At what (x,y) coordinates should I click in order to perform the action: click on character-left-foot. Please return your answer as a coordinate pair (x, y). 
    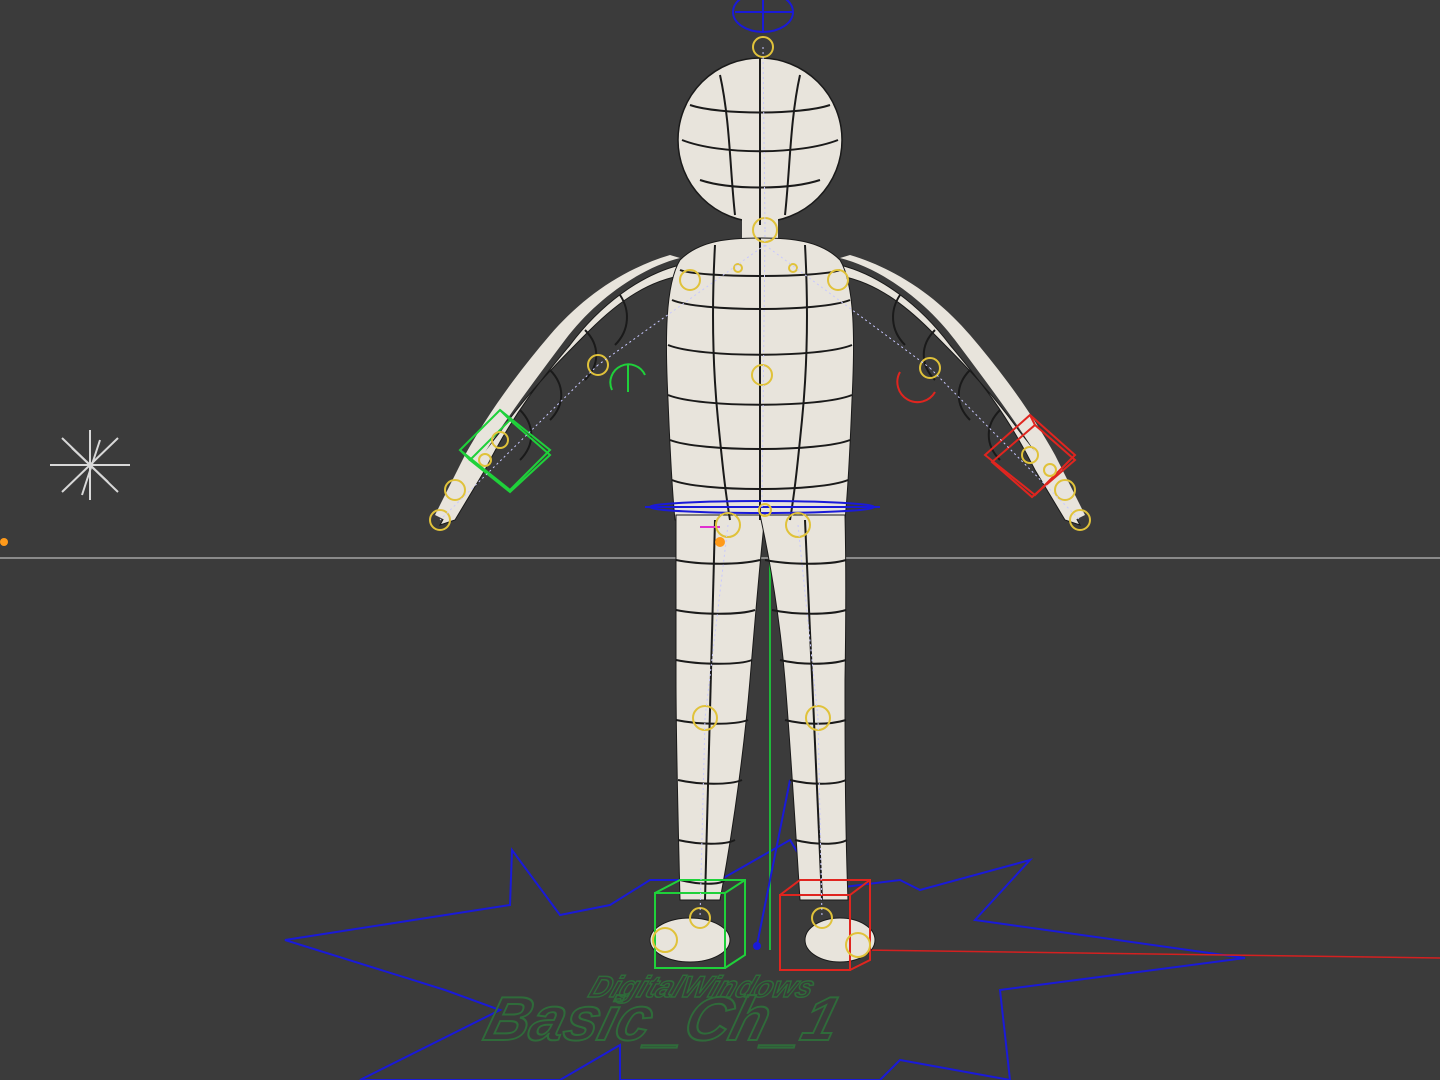
    Looking at the image, I should click on (690, 940).